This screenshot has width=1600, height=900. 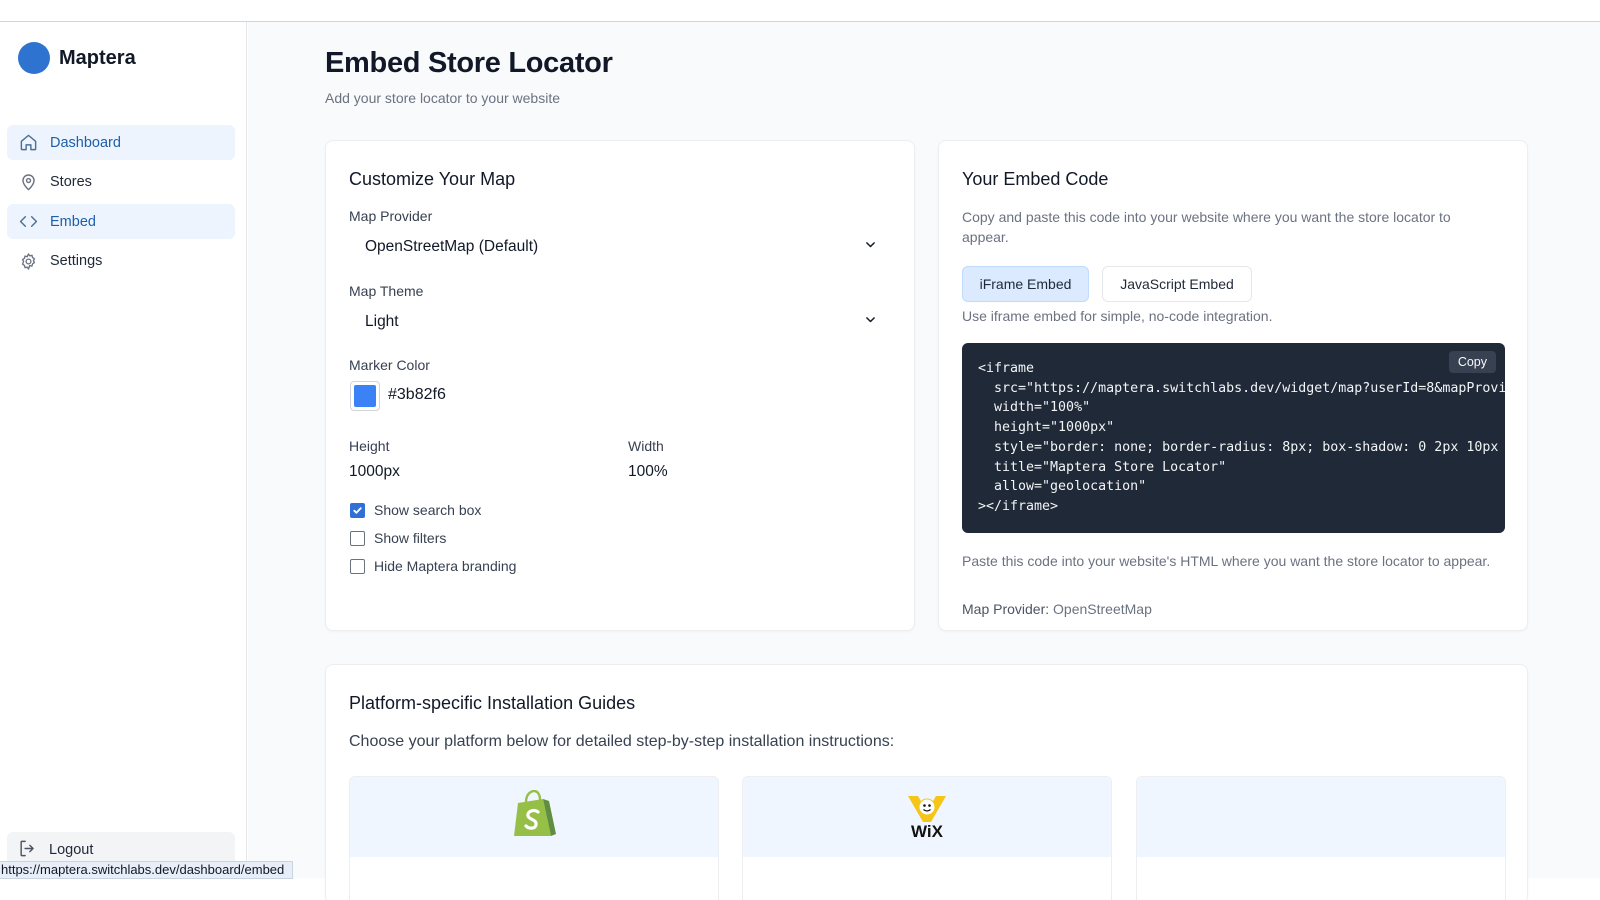 I want to click on copy-button: Copy, so click(x=1472, y=362).